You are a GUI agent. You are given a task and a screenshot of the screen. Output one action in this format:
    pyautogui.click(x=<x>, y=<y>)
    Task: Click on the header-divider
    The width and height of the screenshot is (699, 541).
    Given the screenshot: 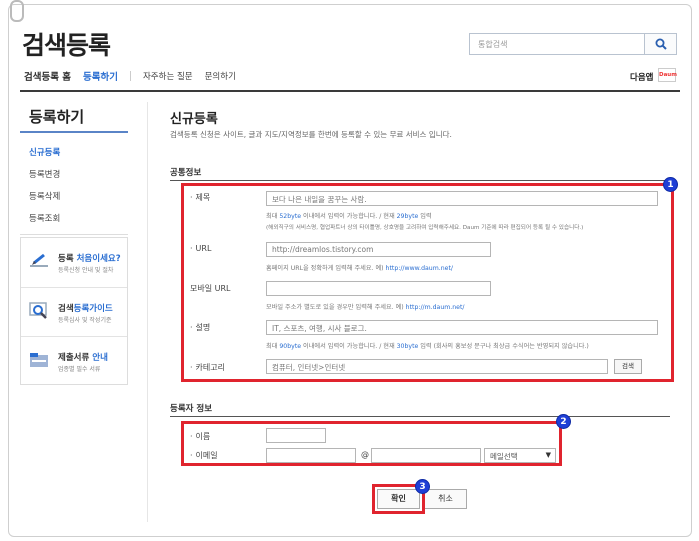 What is the action you would take?
    pyautogui.click(x=350, y=91)
    